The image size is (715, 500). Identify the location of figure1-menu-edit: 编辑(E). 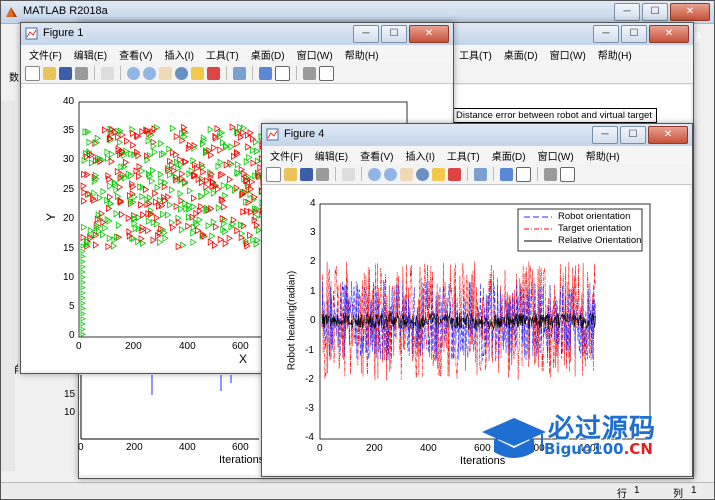
(90, 54).